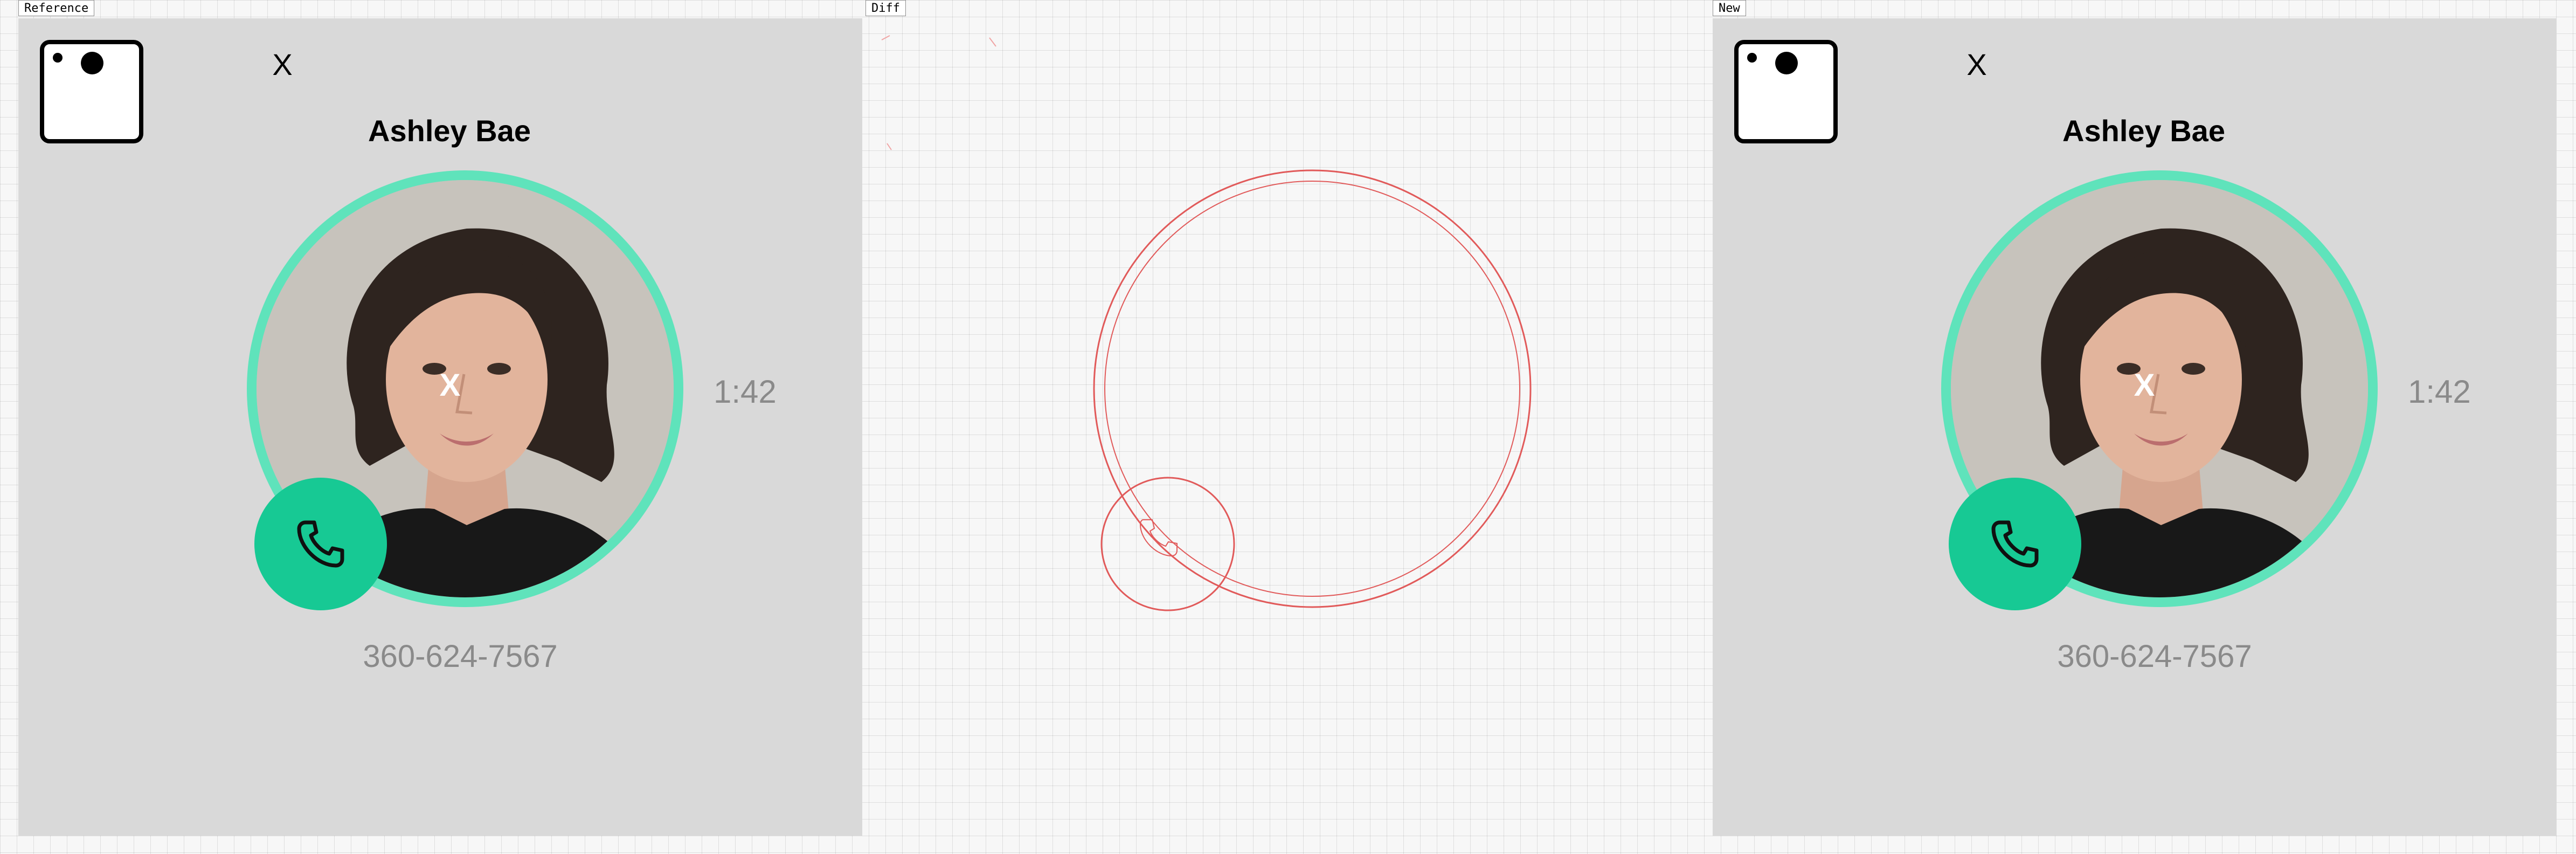 This screenshot has height=854, width=2576. Describe the element at coordinates (56, 8) in the screenshot. I see `reference-label: Reference` at that location.